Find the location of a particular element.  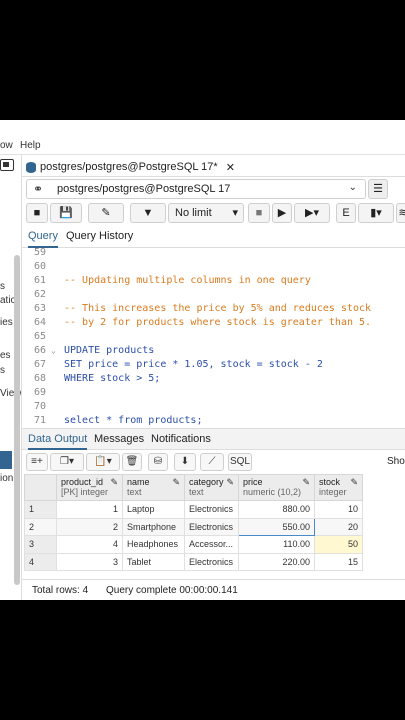

sql-button: SQL is located at coordinates (240, 462).